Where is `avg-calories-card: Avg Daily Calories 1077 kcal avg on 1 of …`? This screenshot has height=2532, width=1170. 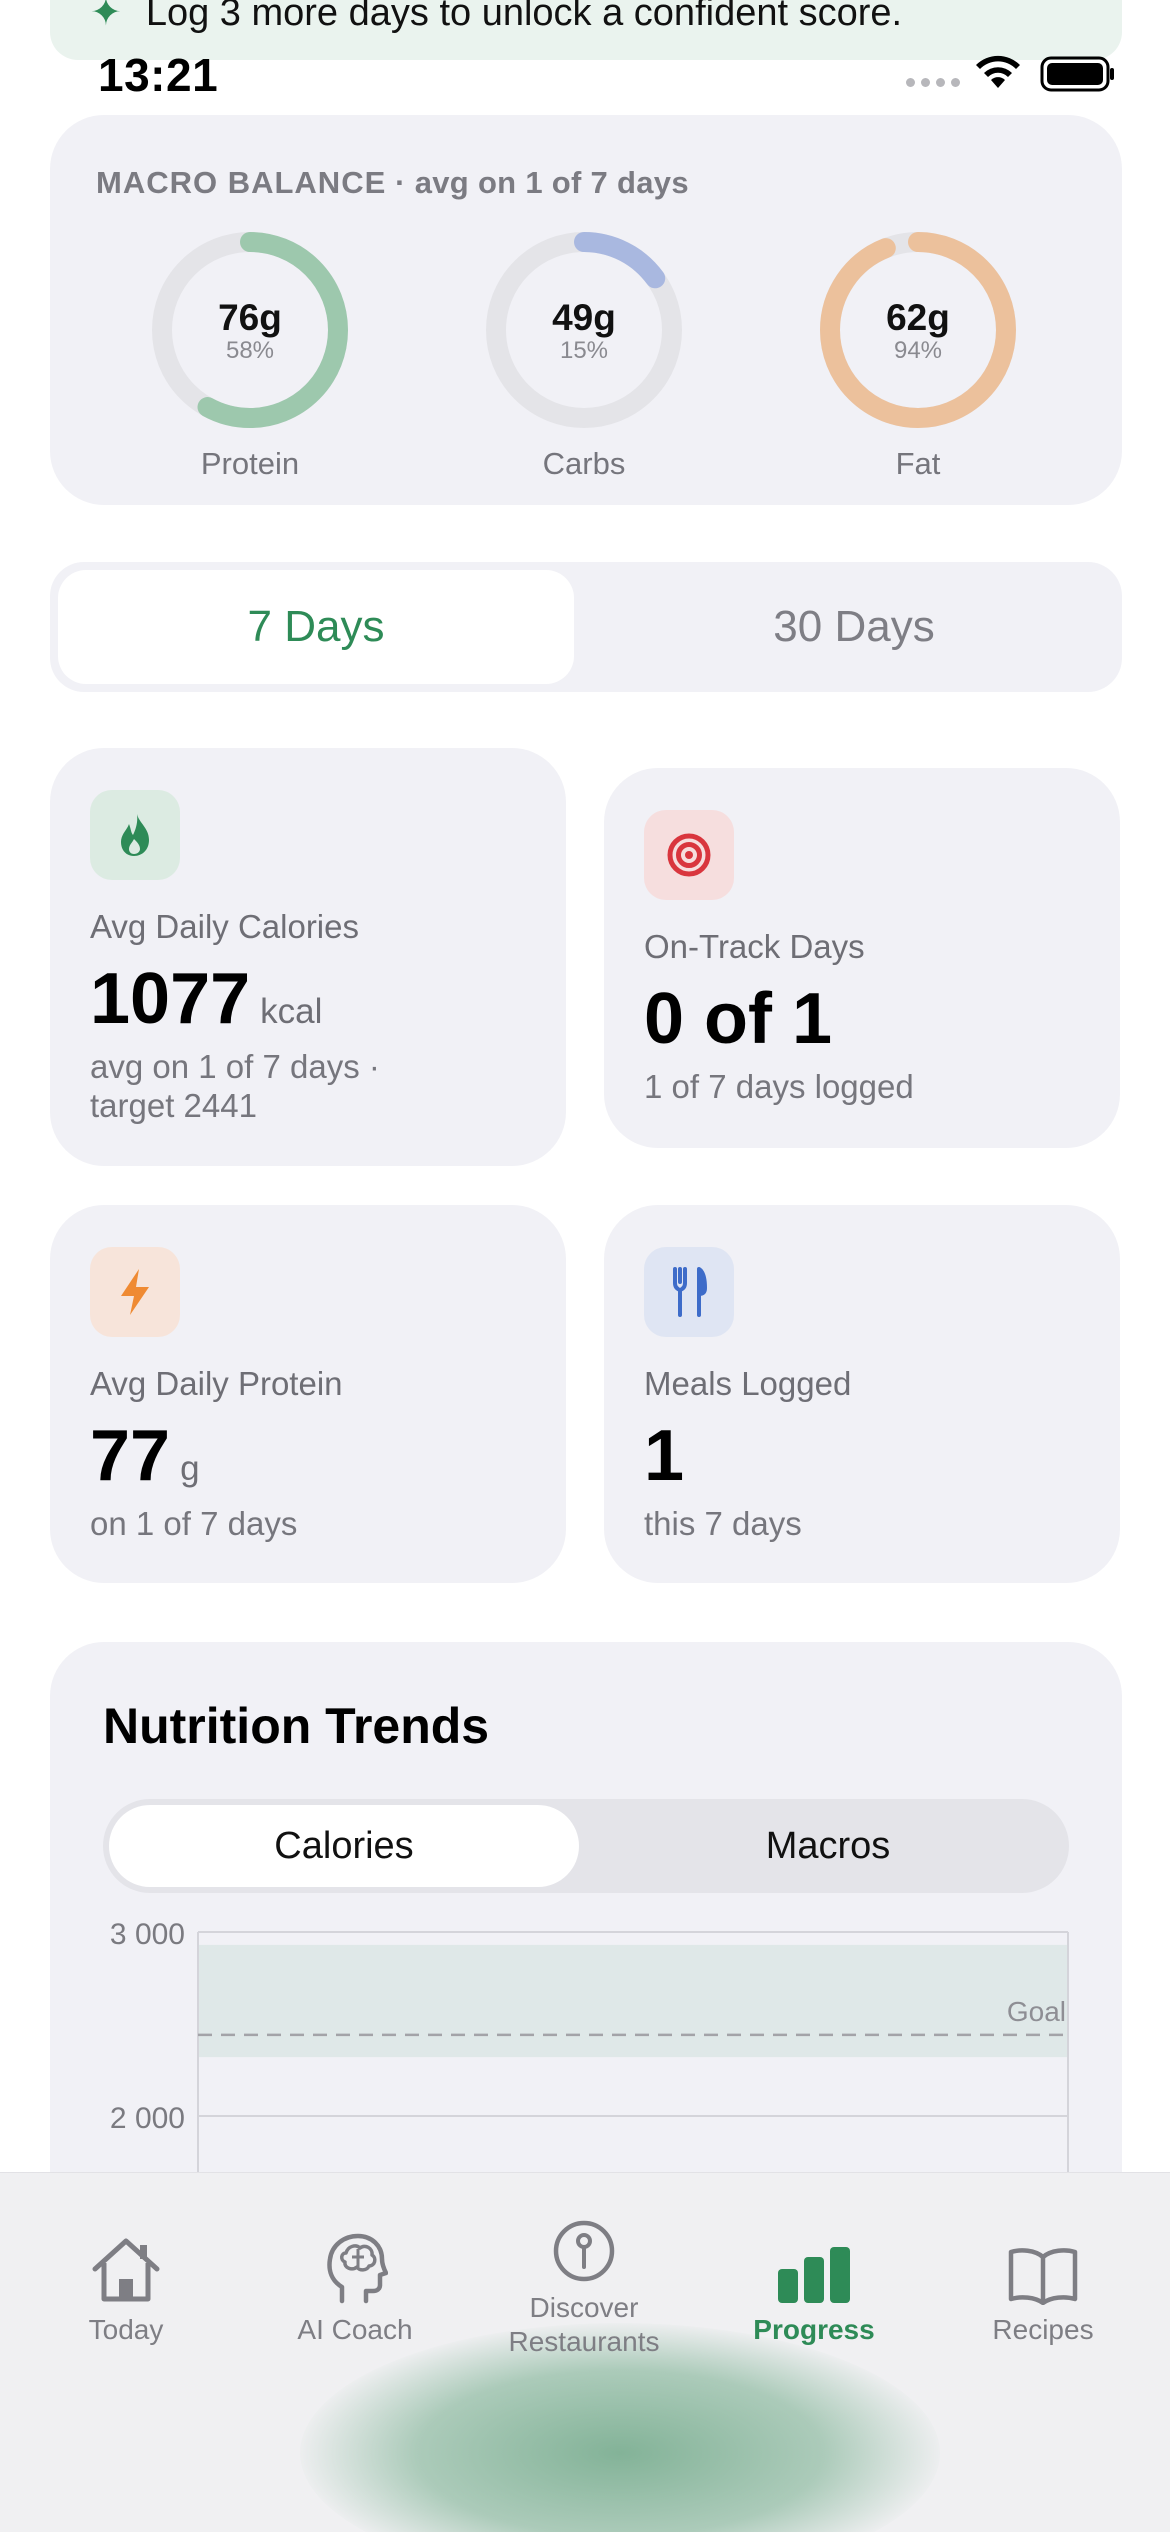 avg-calories-card: Avg Daily Calories 1077 kcal avg on 1 of … is located at coordinates (308, 957).